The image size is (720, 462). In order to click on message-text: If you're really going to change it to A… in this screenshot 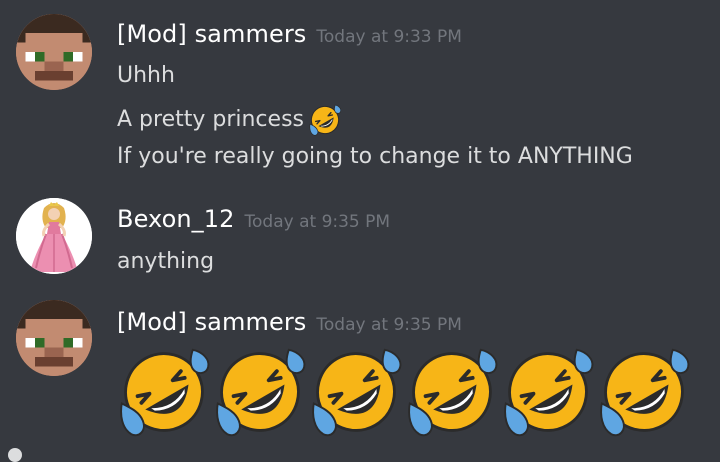, I will do `click(375, 157)`.